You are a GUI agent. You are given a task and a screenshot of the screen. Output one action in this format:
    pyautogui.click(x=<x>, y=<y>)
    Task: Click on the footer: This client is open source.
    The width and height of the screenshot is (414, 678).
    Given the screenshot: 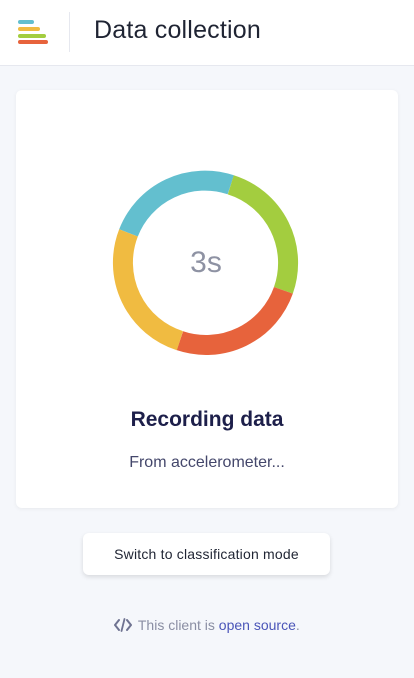 What is the action you would take?
    pyautogui.click(x=207, y=625)
    